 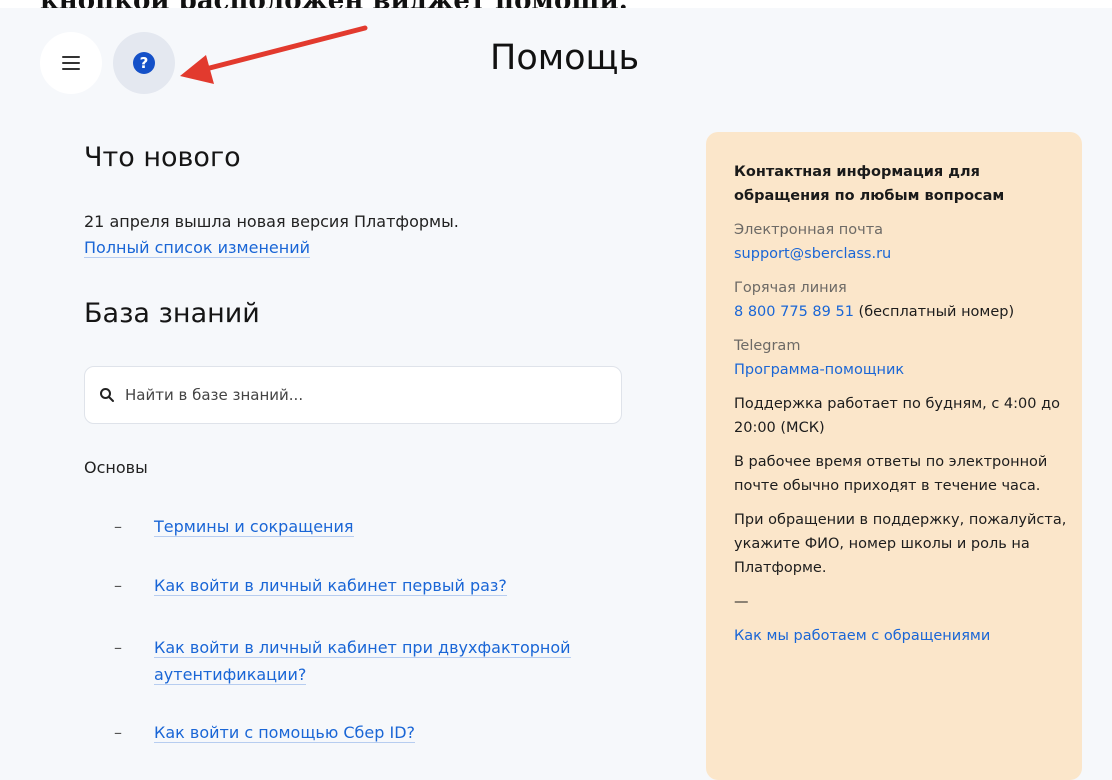 I want to click on search-input, so click(x=360, y=395).